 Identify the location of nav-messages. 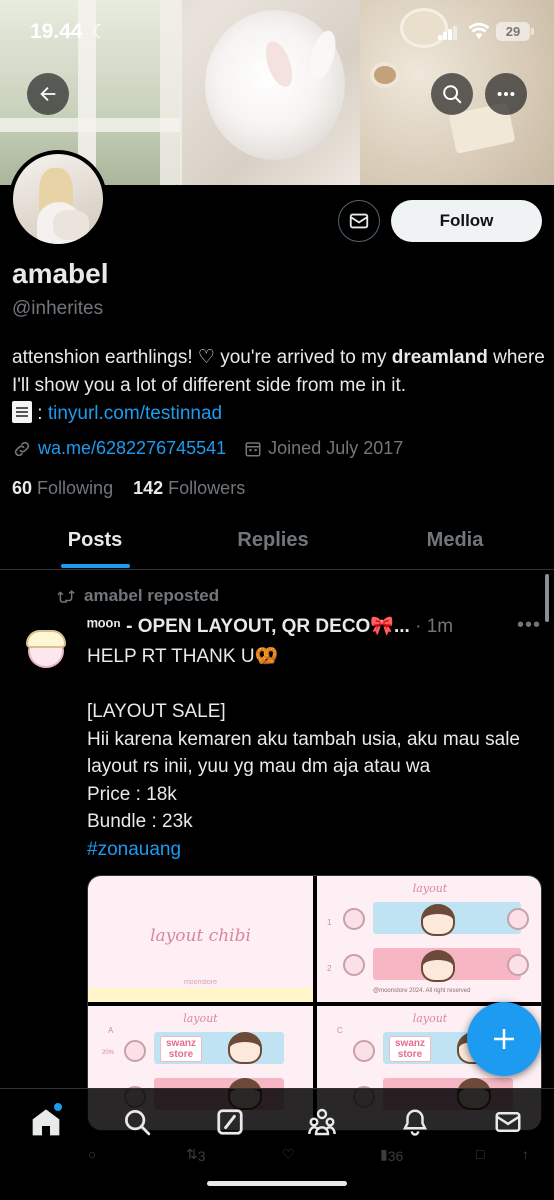
(508, 1122).